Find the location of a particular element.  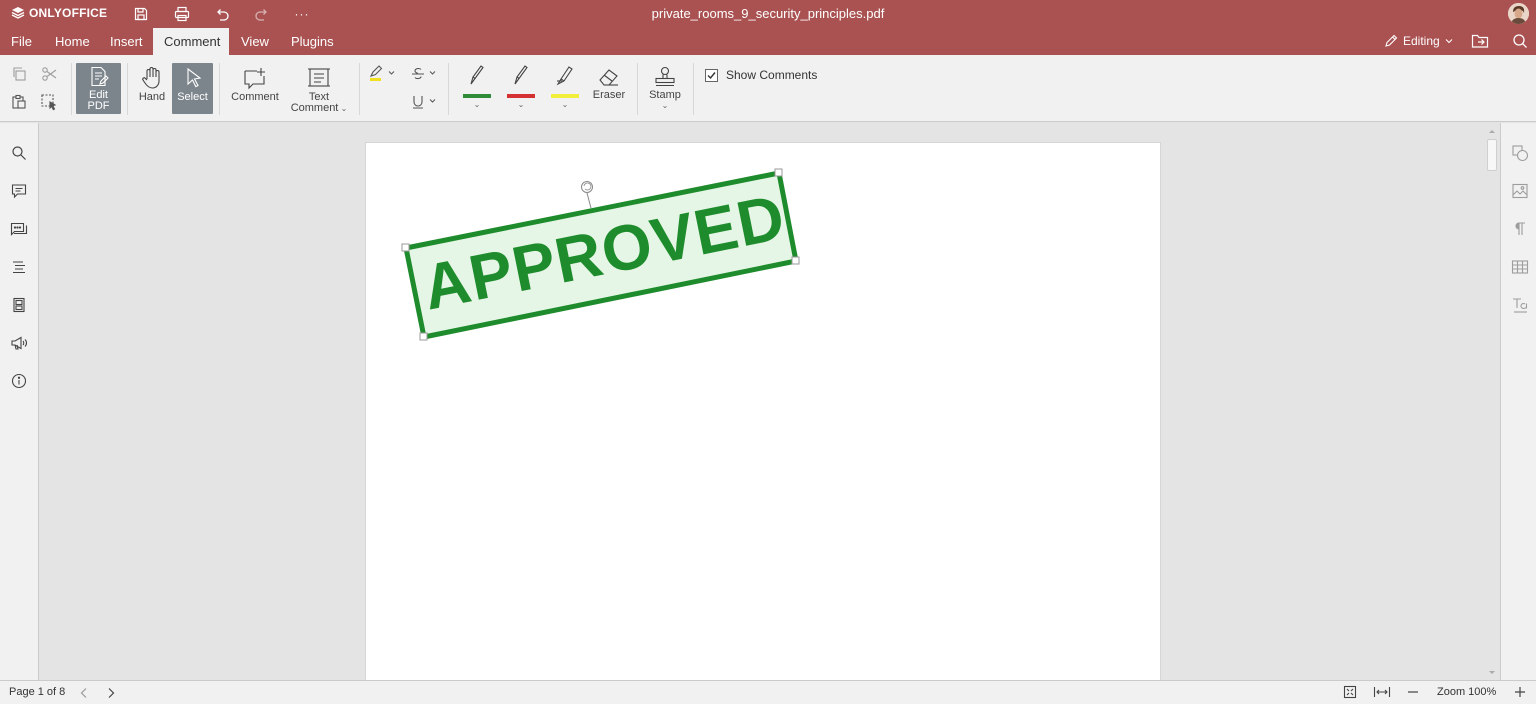

scroll-up-icon is located at coordinates (1492, 131).